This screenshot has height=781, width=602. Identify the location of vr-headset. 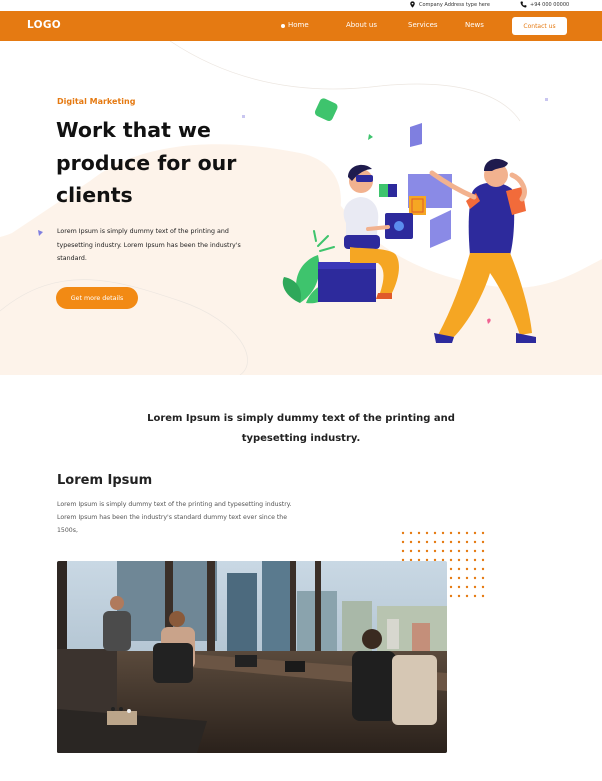
(364, 178).